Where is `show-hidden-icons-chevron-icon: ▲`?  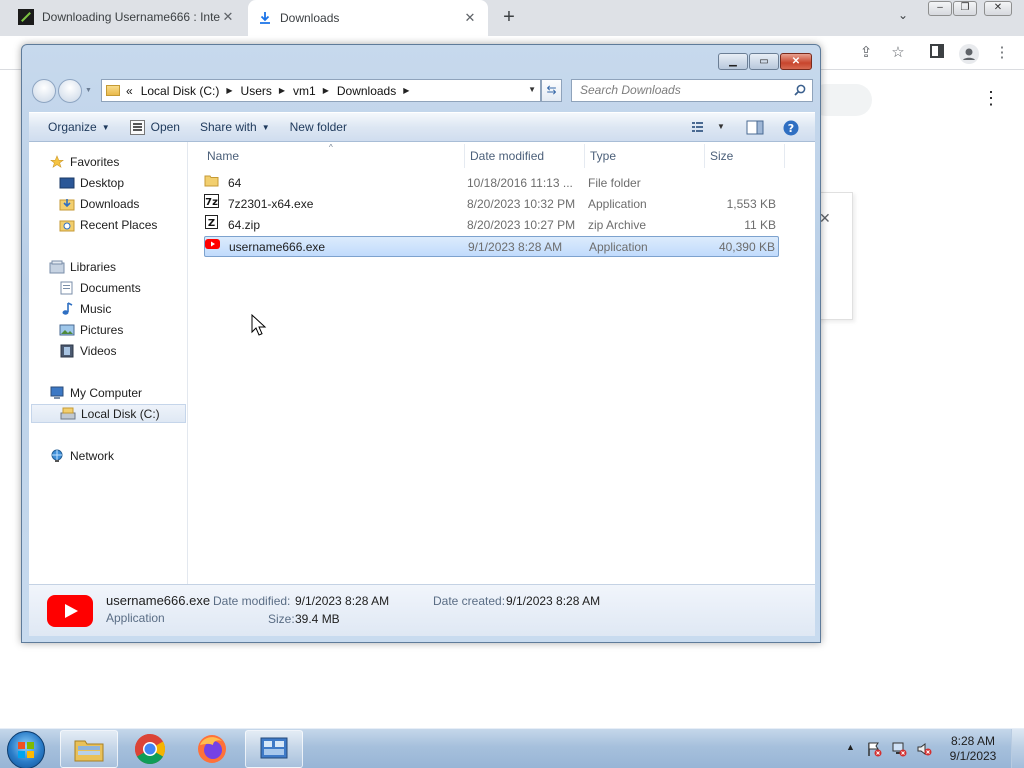
show-hidden-icons-chevron-icon: ▲ is located at coordinates (850, 747).